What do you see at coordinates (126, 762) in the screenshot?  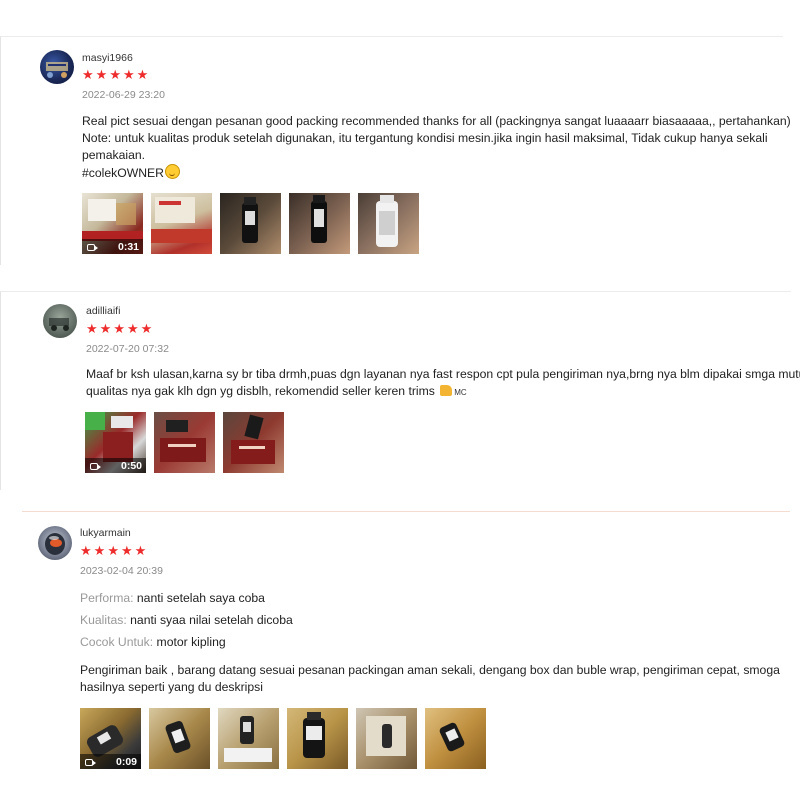 I see `video-duration: 0:09` at bounding box center [126, 762].